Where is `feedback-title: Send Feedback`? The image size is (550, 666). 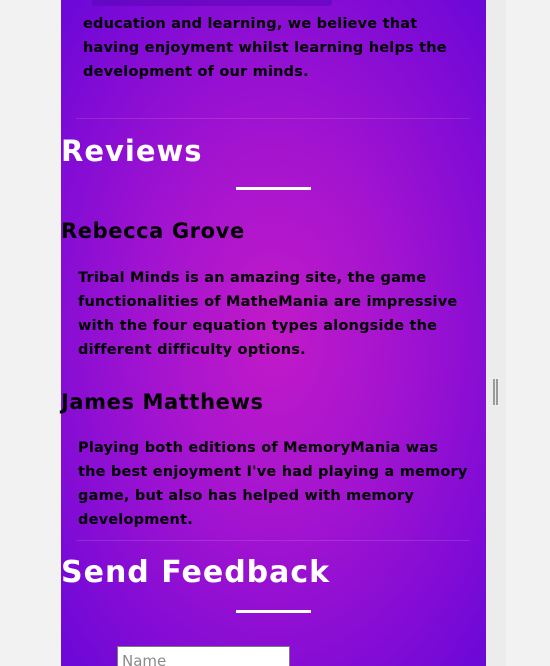 feedback-title: Send Feedback is located at coordinates (196, 572).